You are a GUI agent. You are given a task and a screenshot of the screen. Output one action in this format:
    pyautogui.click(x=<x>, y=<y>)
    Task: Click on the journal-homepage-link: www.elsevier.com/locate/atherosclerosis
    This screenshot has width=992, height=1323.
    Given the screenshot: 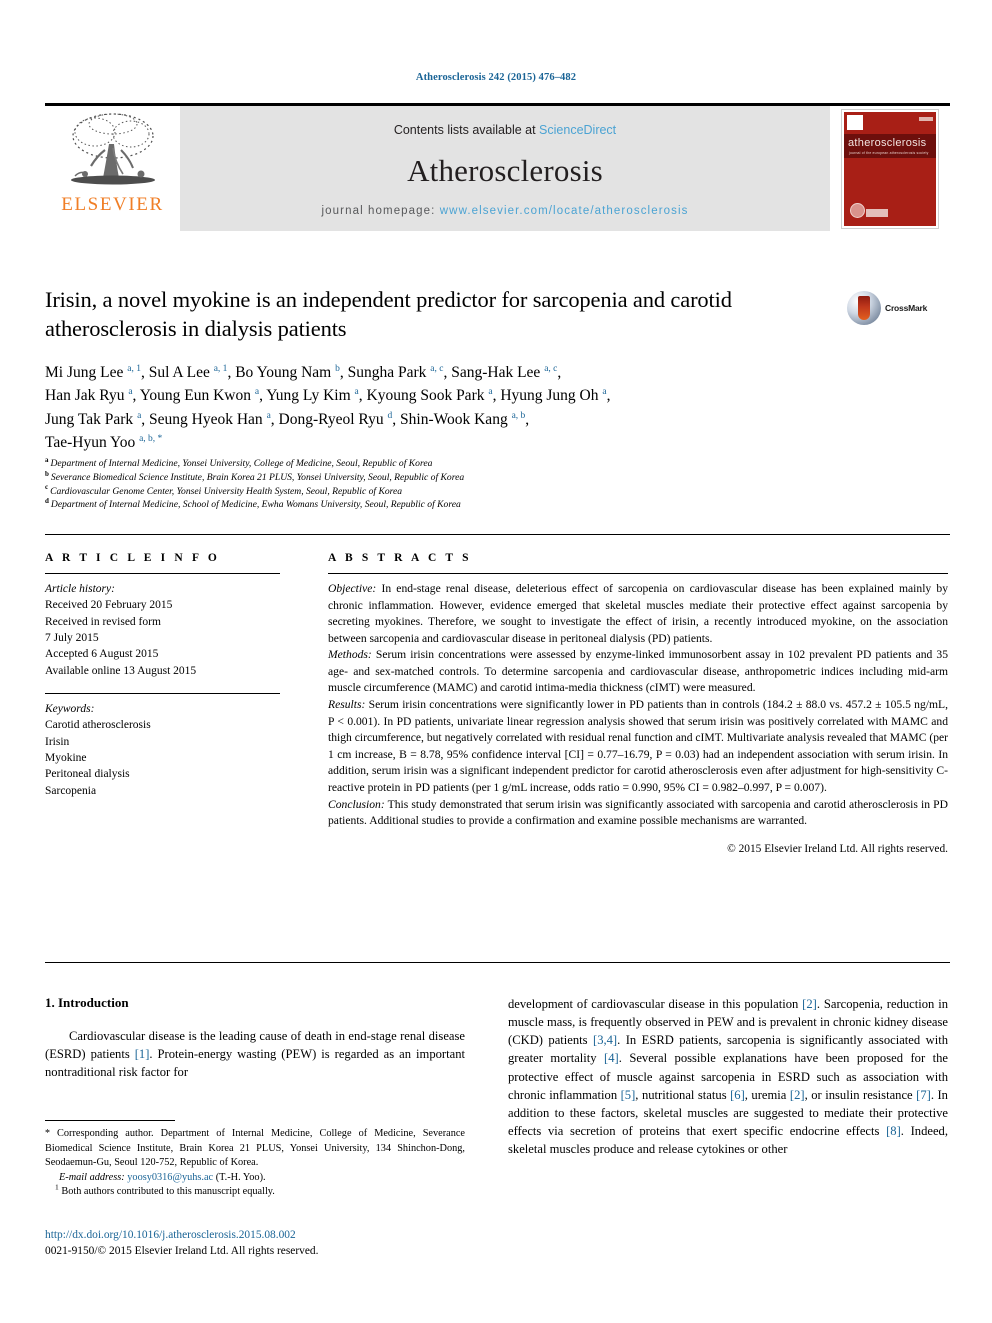 What is the action you would take?
    pyautogui.click(x=564, y=211)
    